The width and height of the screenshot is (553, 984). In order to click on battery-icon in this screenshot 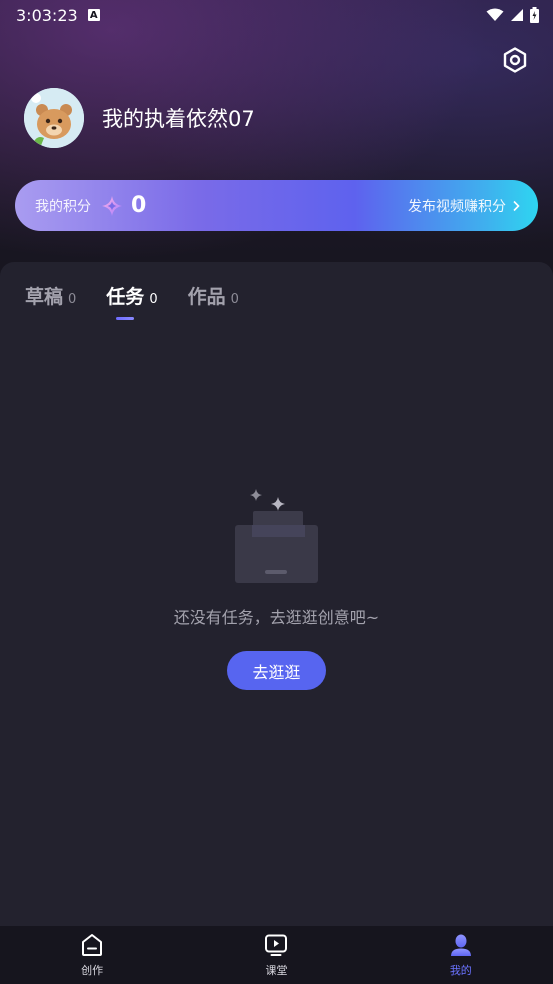, I will do `click(534, 15)`.